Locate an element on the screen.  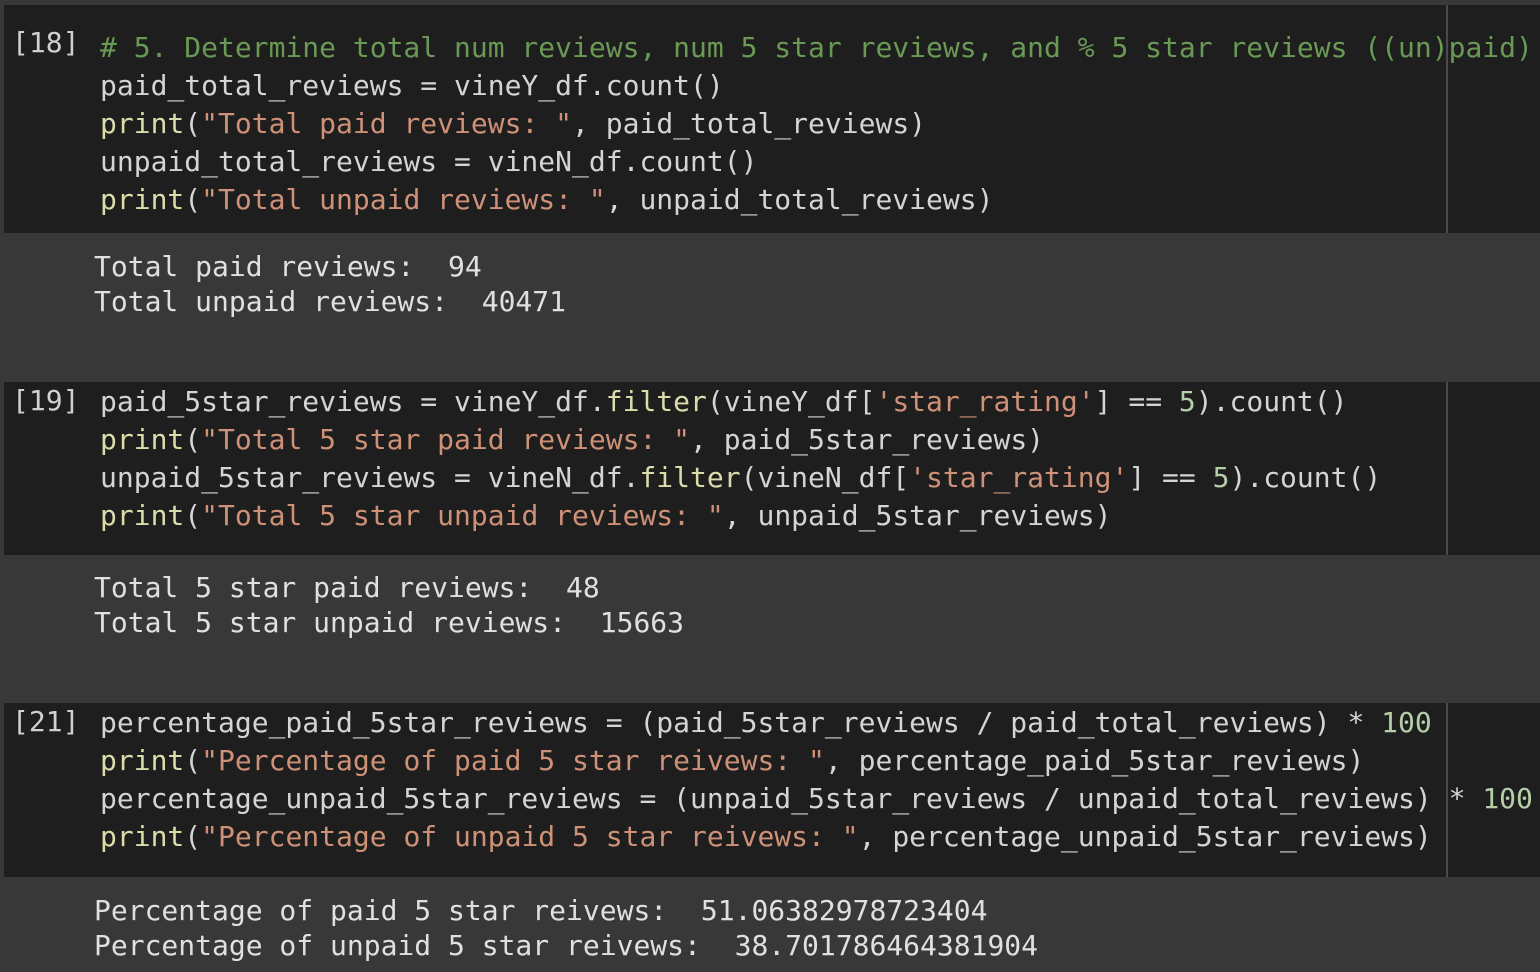
output-line: Total 5 star paid reviews: 48 is located at coordinates (347, 587).